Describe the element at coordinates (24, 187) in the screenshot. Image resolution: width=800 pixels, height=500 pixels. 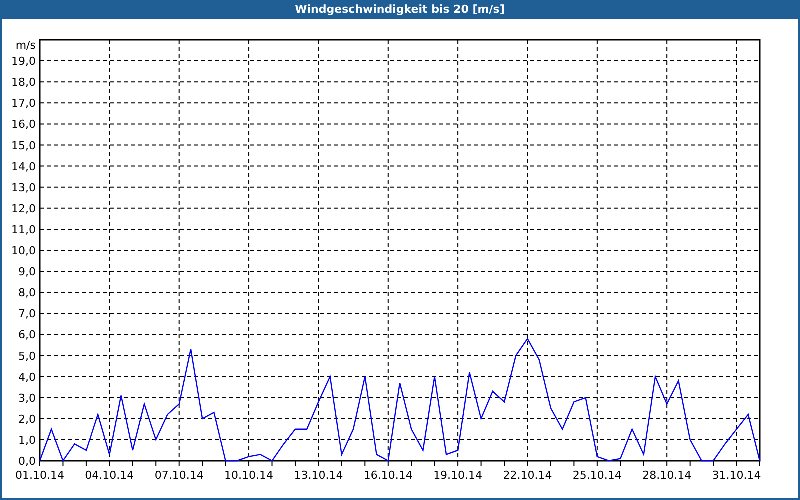
I see `y-tick-label: 13,0` at that location.